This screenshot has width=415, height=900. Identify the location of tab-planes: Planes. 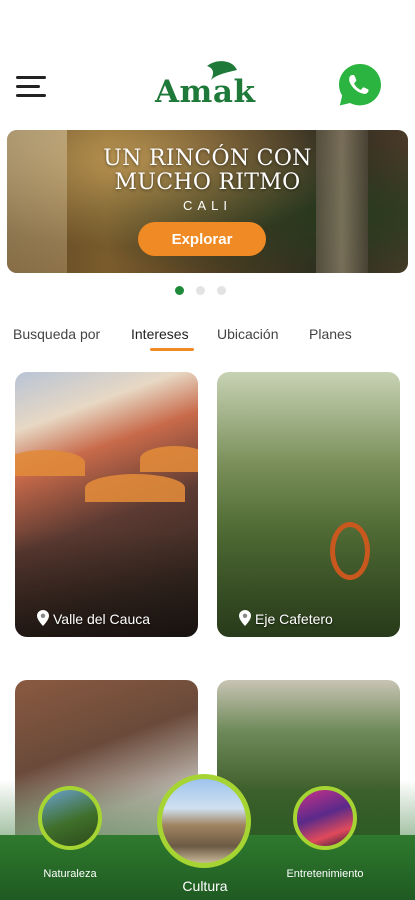
(330, 334).